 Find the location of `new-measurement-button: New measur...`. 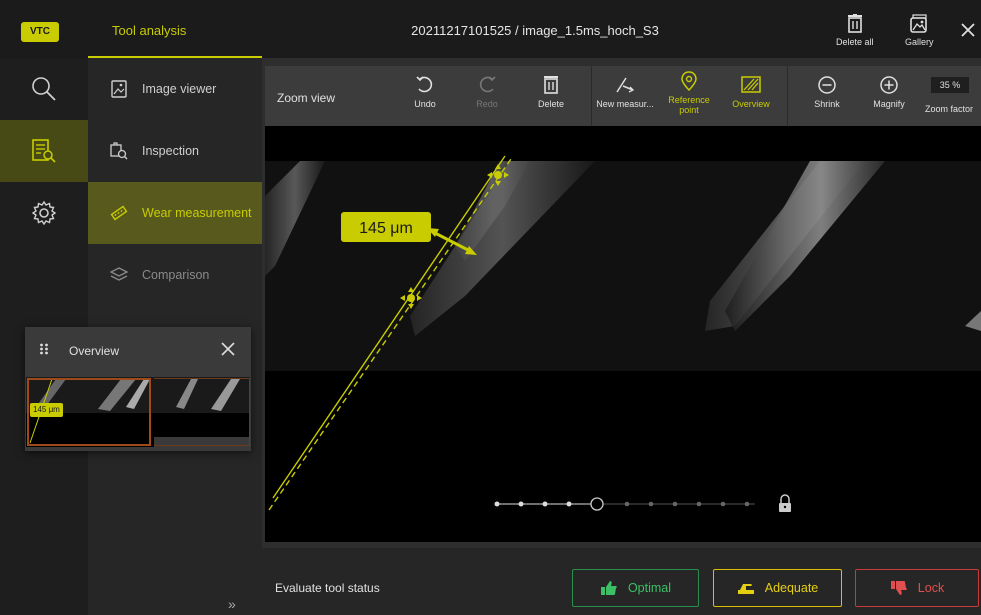

new-measurement-button: New measur... is located at coordinates (625, 92).